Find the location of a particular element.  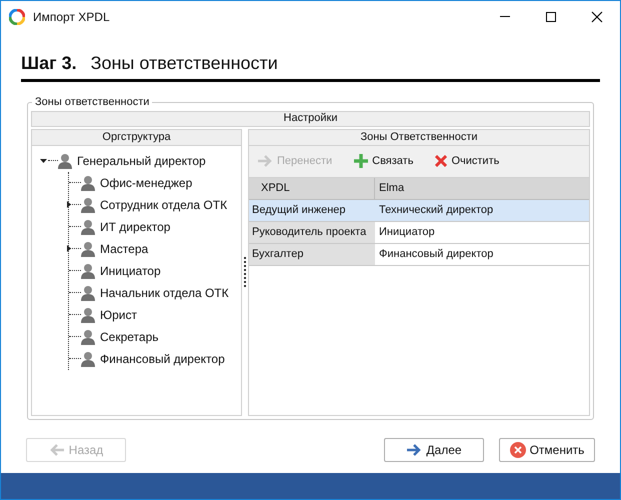

tree-item: Сотрудник отдела ОТК is located at coordinates (164, 205).